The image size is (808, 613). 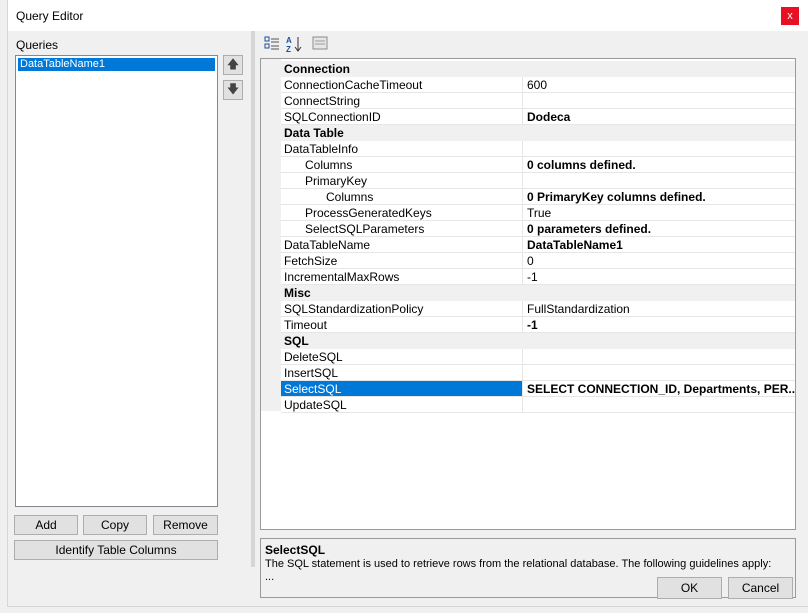 I want to click on property-name: SelectSQLParameters, so click(x=401, y=229).